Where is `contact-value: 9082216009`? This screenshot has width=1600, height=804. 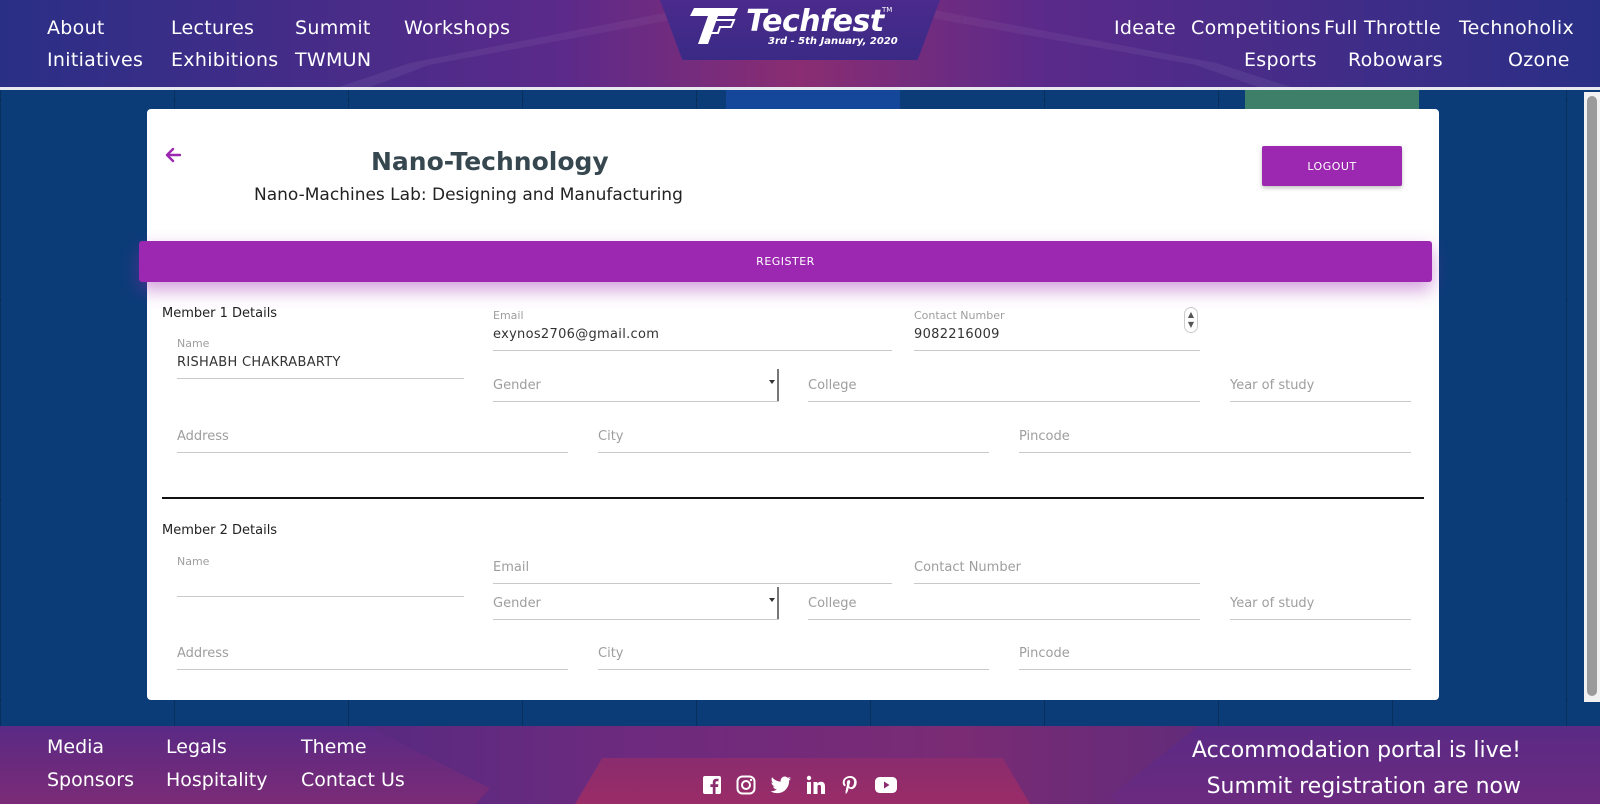 contact-value: 9082216009 is located at coordinates (957, 334).